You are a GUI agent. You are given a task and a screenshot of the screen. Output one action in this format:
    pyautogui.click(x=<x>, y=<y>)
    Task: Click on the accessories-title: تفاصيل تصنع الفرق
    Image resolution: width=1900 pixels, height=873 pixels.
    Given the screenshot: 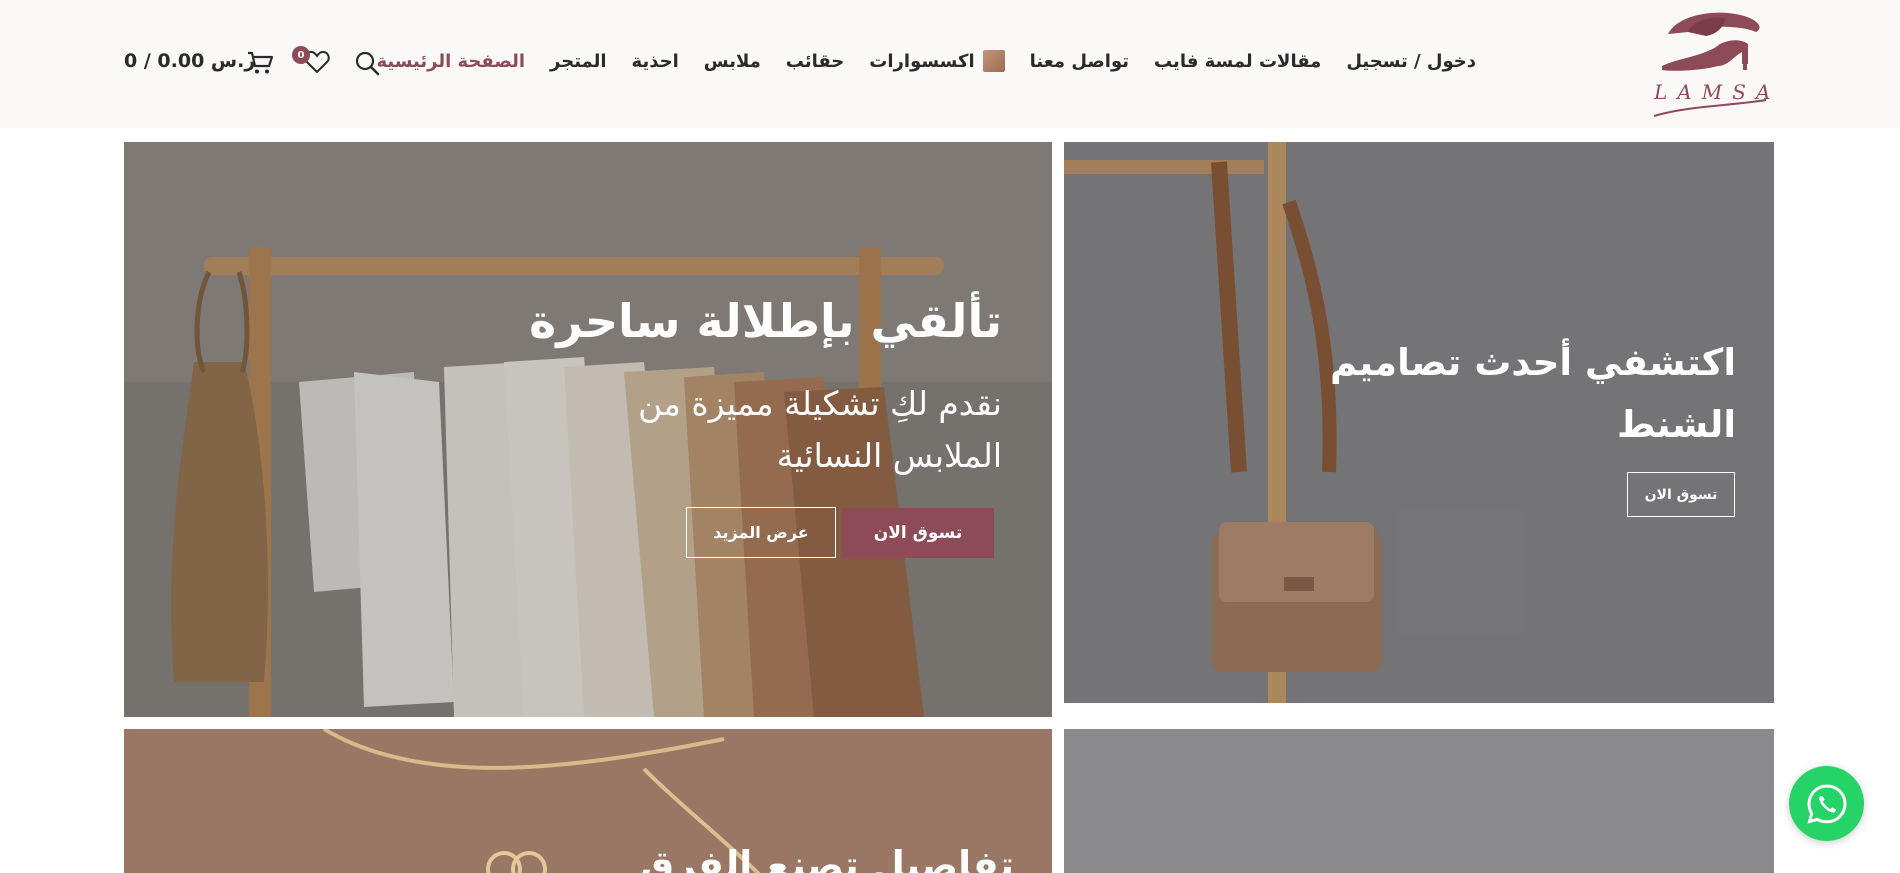 What is the action you would take?
    pyautogui.click(x=827, y=858)
    